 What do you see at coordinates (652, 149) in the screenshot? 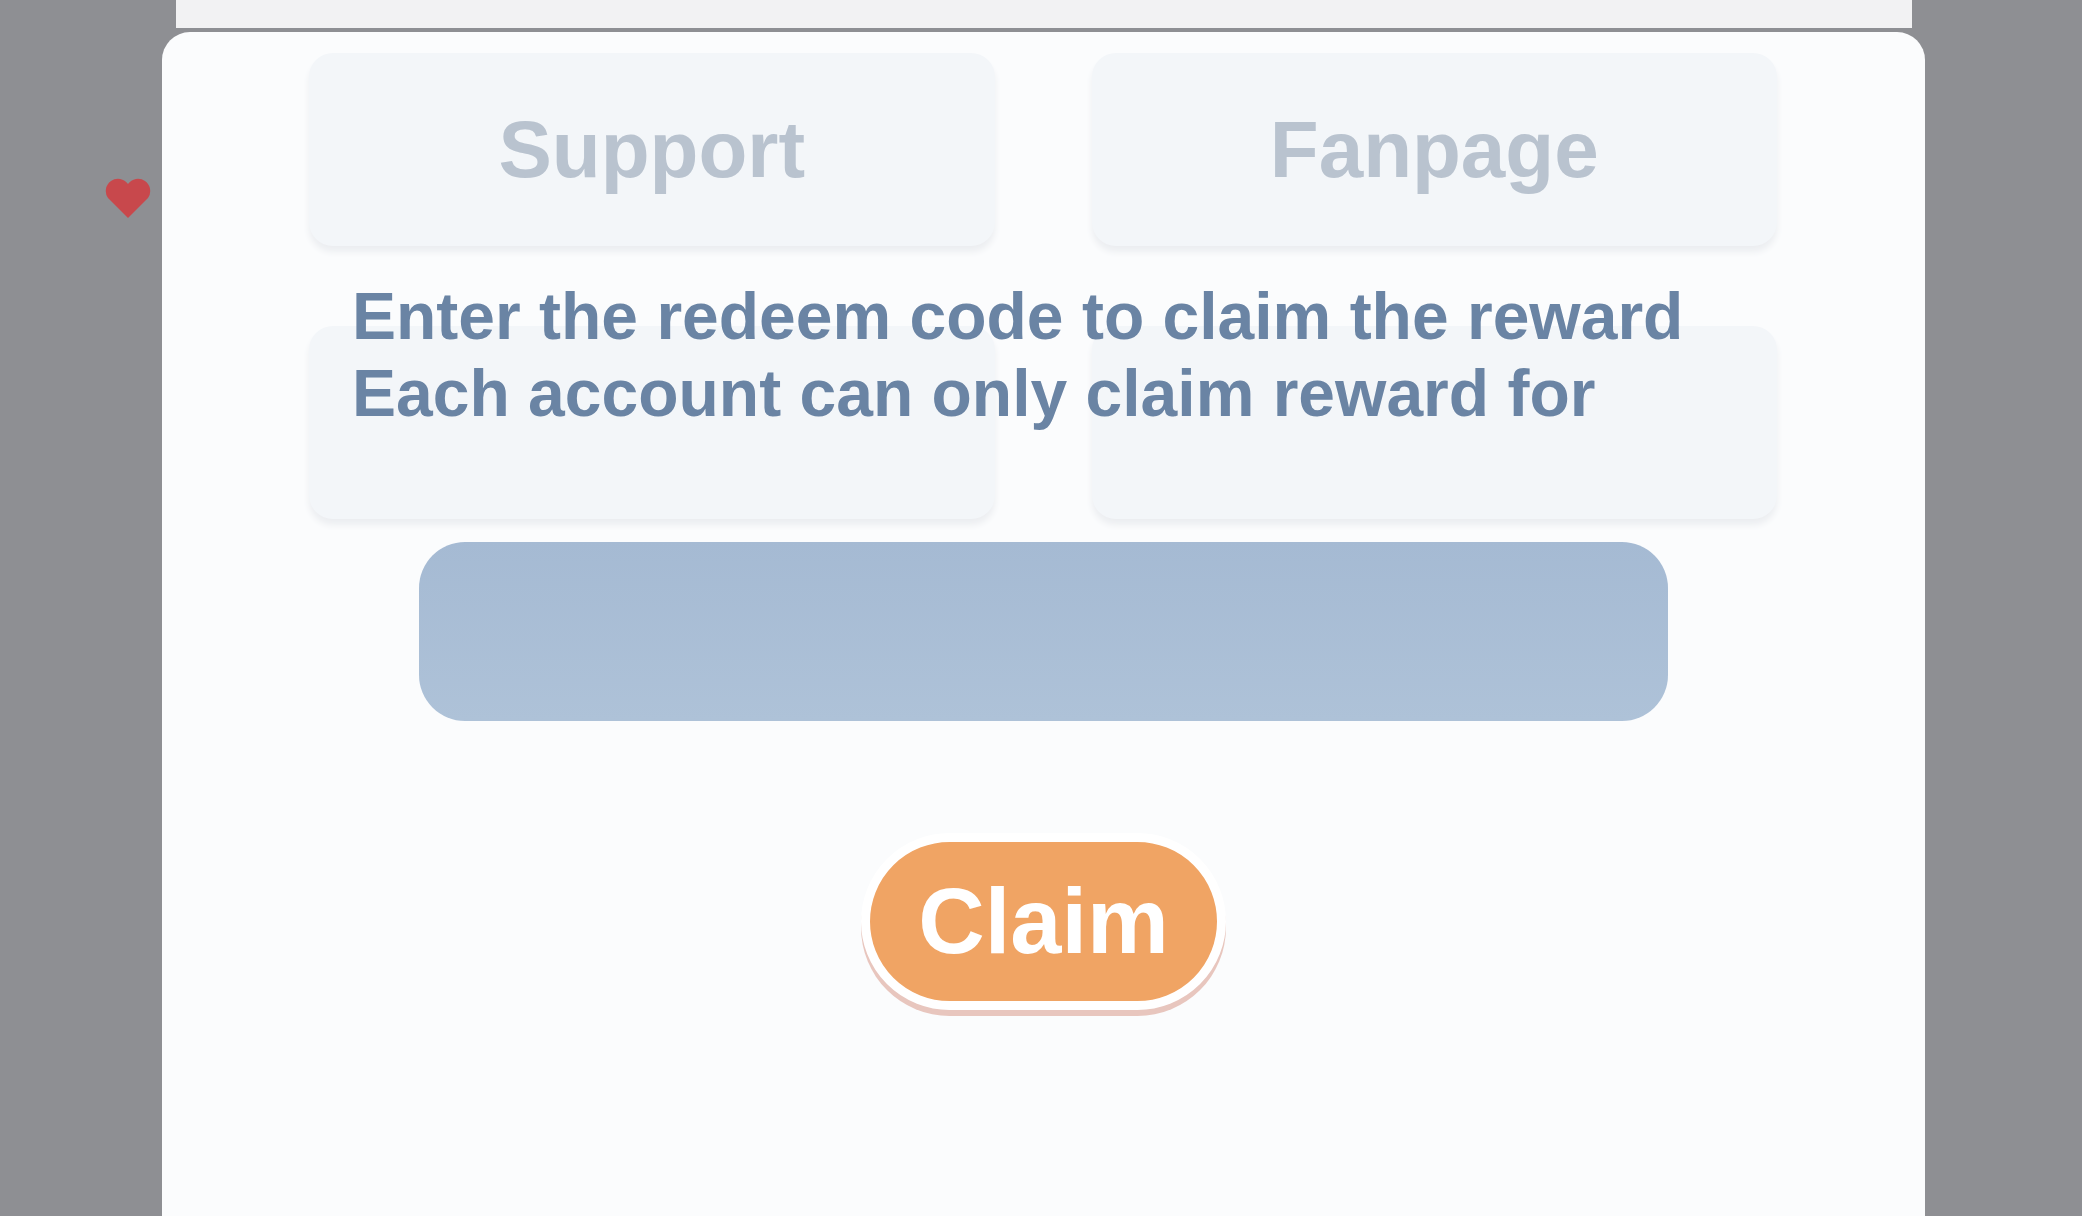
I see `faded-menu-button: Support` at bounding box center [652, 149].